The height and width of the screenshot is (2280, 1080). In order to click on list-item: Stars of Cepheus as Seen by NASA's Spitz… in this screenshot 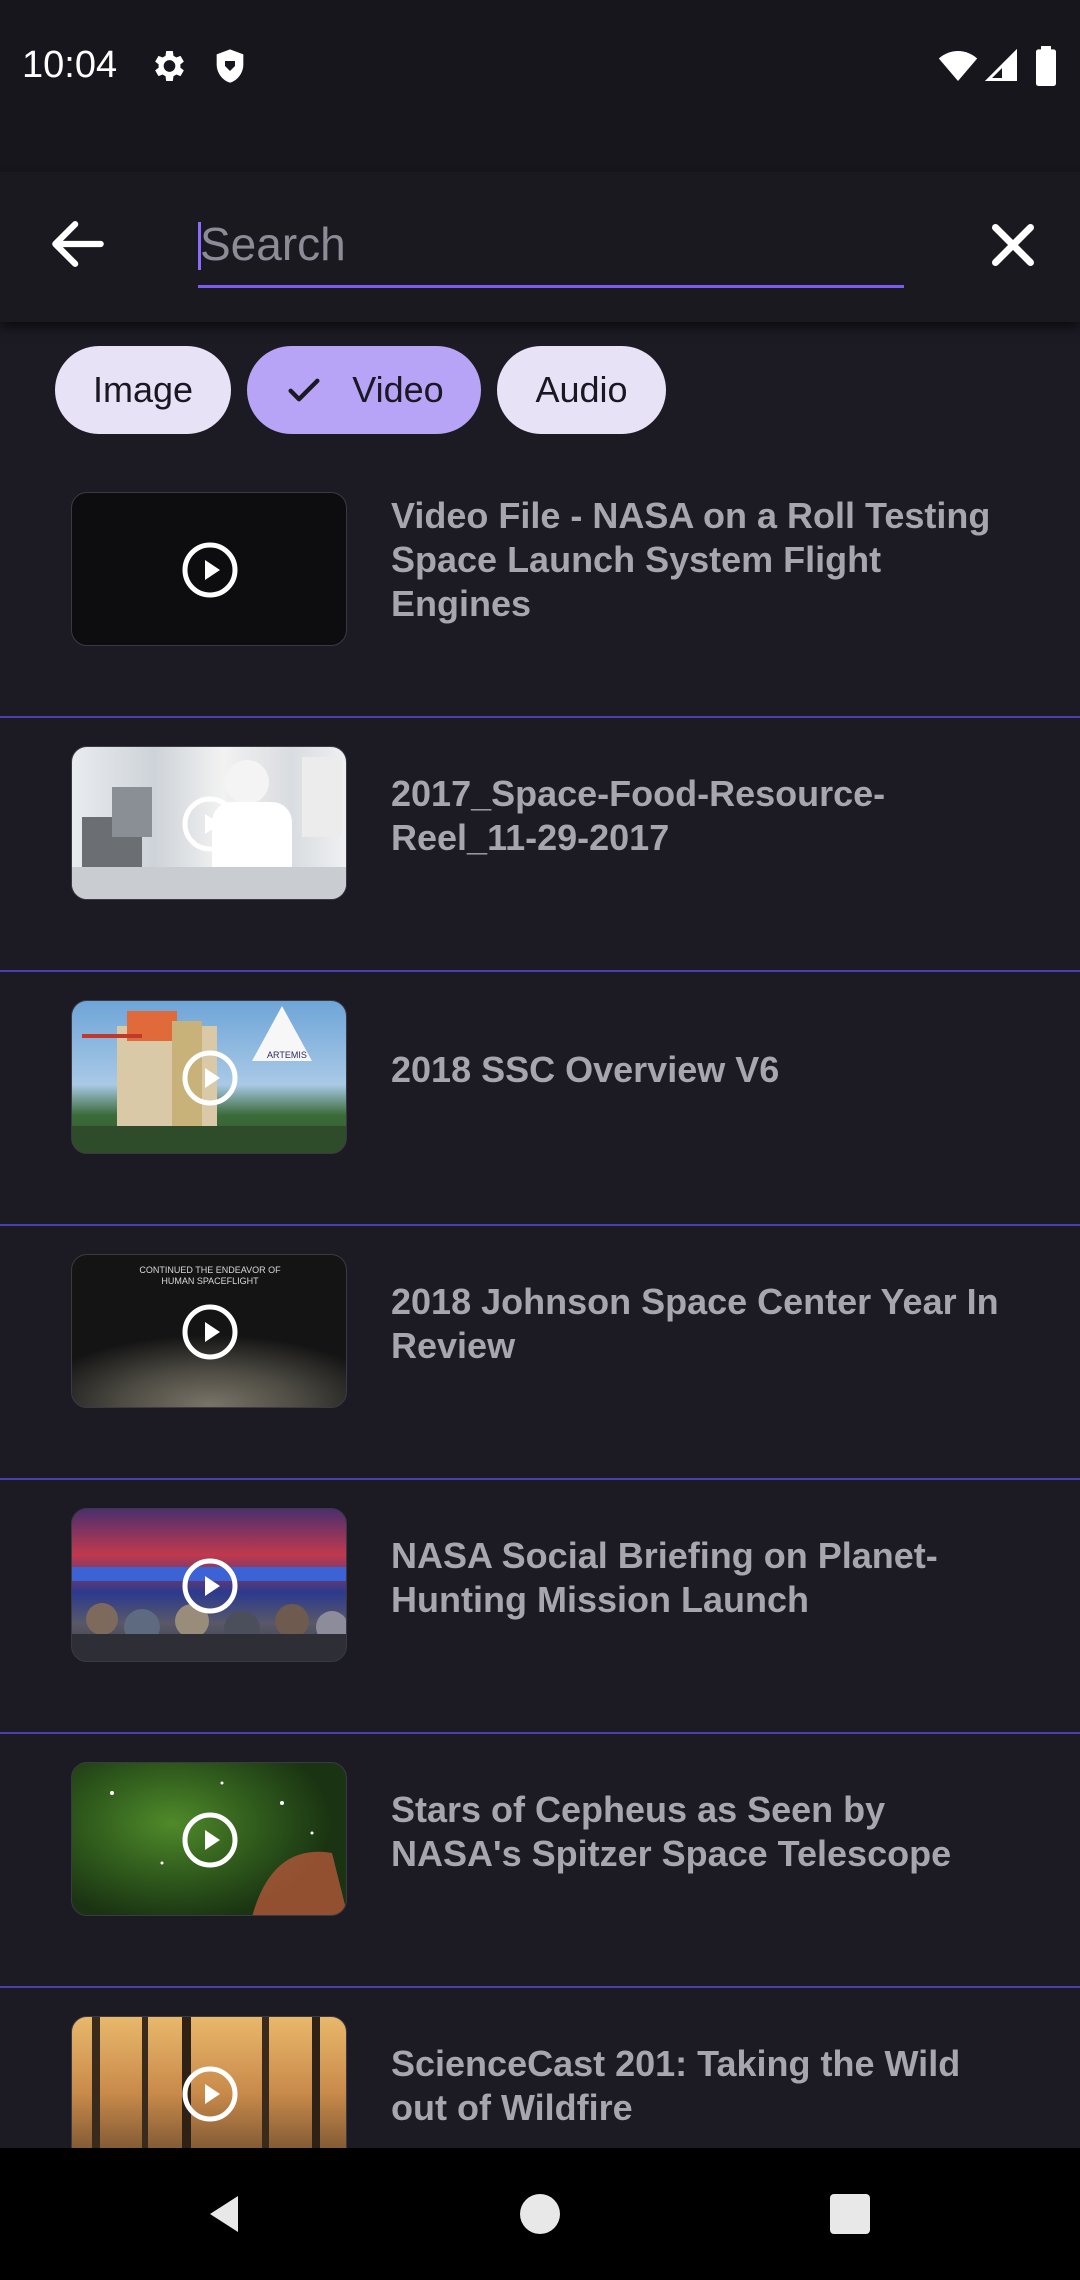, I will do `click(540, 1862)`.